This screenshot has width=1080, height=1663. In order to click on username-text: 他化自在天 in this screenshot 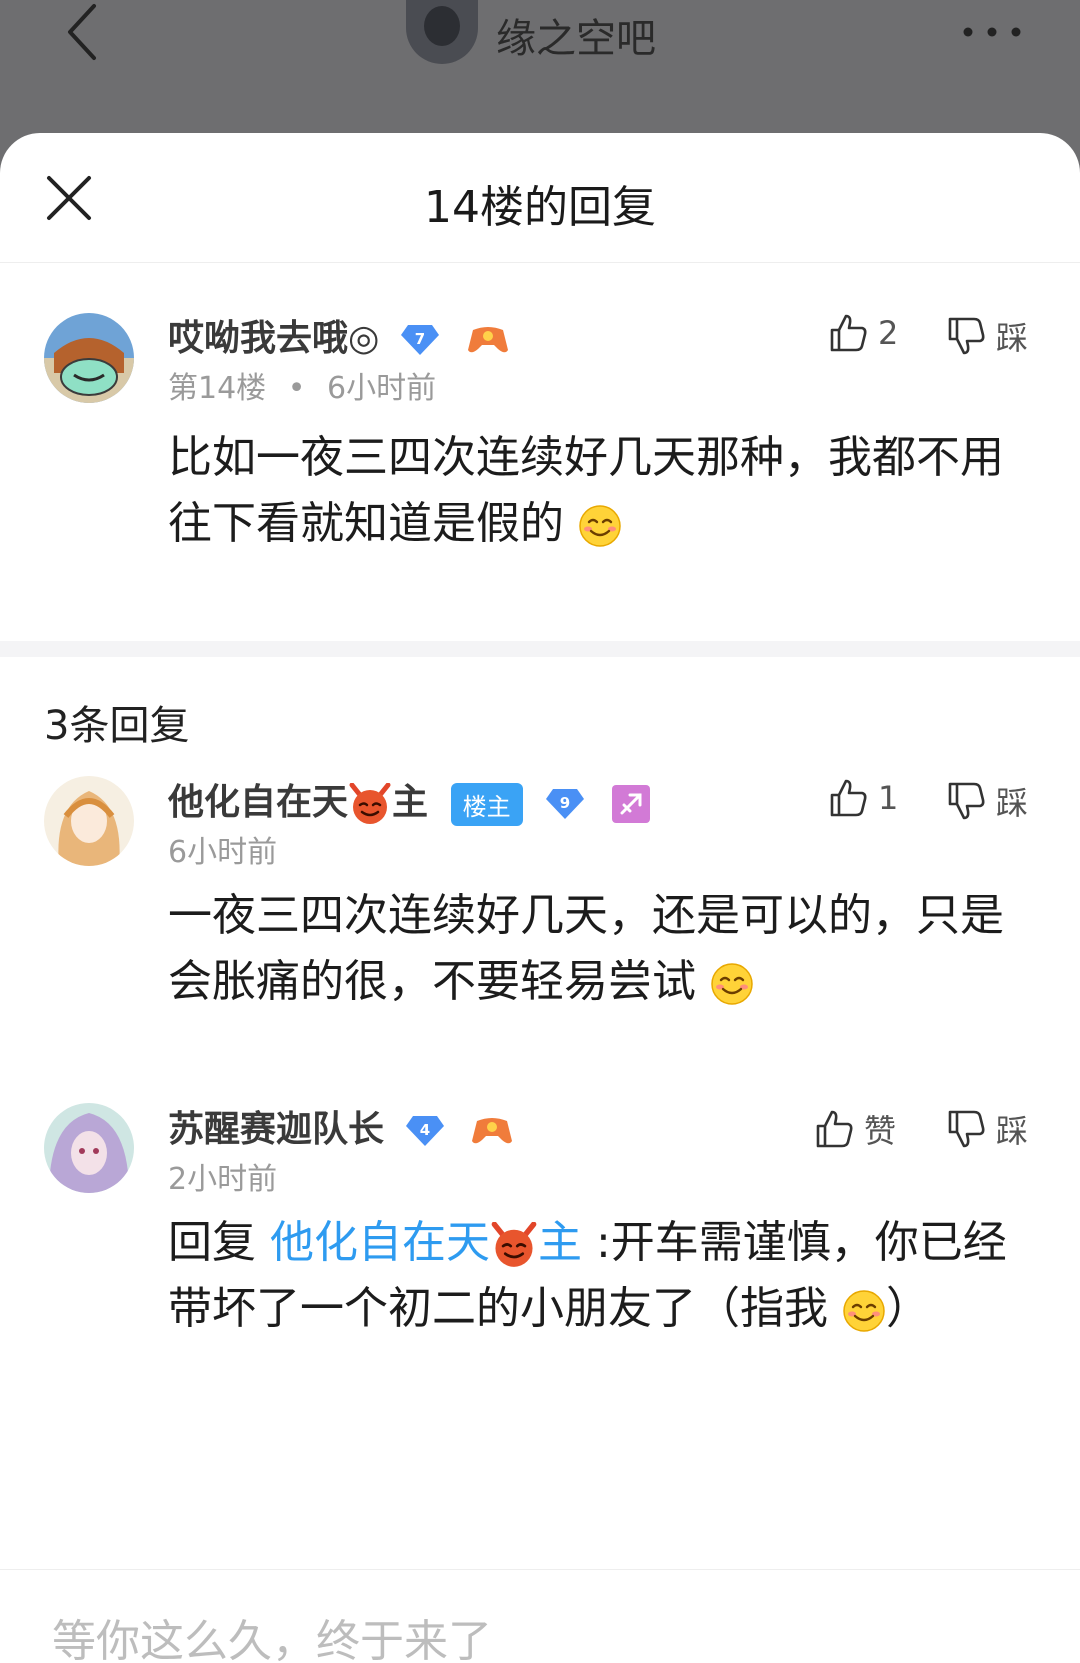, I will do `click(258, 802)`.